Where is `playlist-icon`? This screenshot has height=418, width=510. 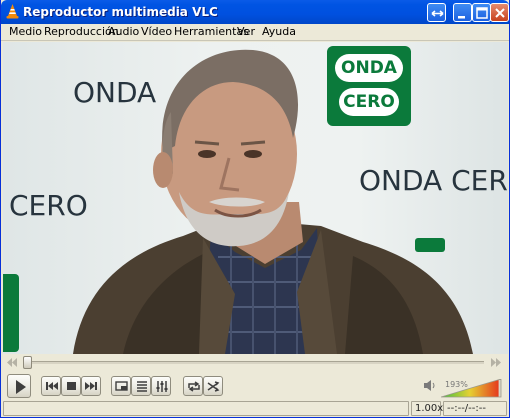
playlist-icon is located at coordinates (142, 386).